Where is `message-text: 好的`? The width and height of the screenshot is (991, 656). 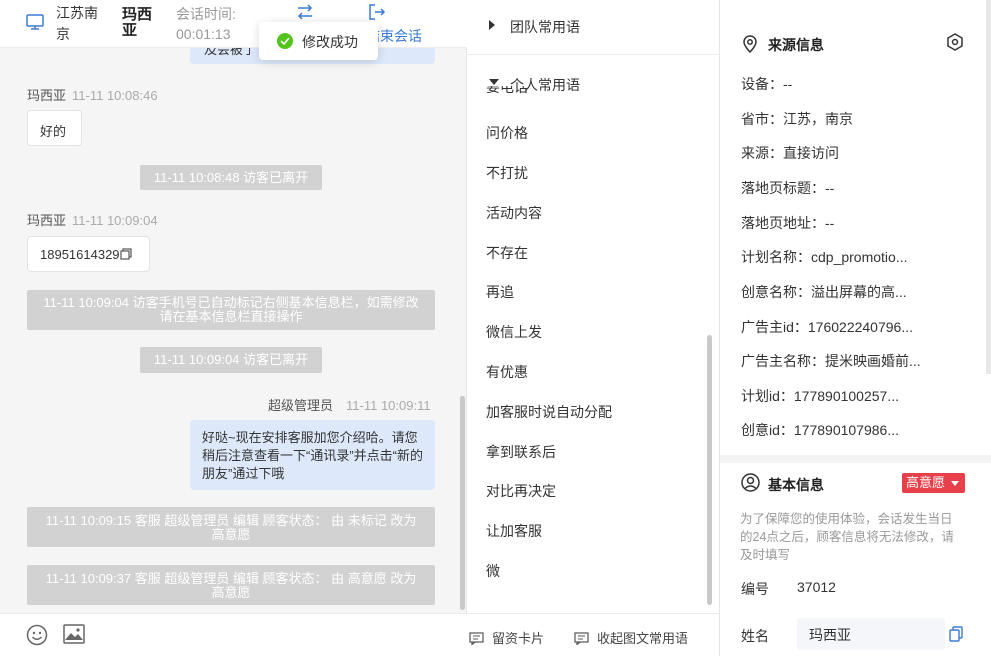
message-text: 好的 is located at coordinates (53, 131).